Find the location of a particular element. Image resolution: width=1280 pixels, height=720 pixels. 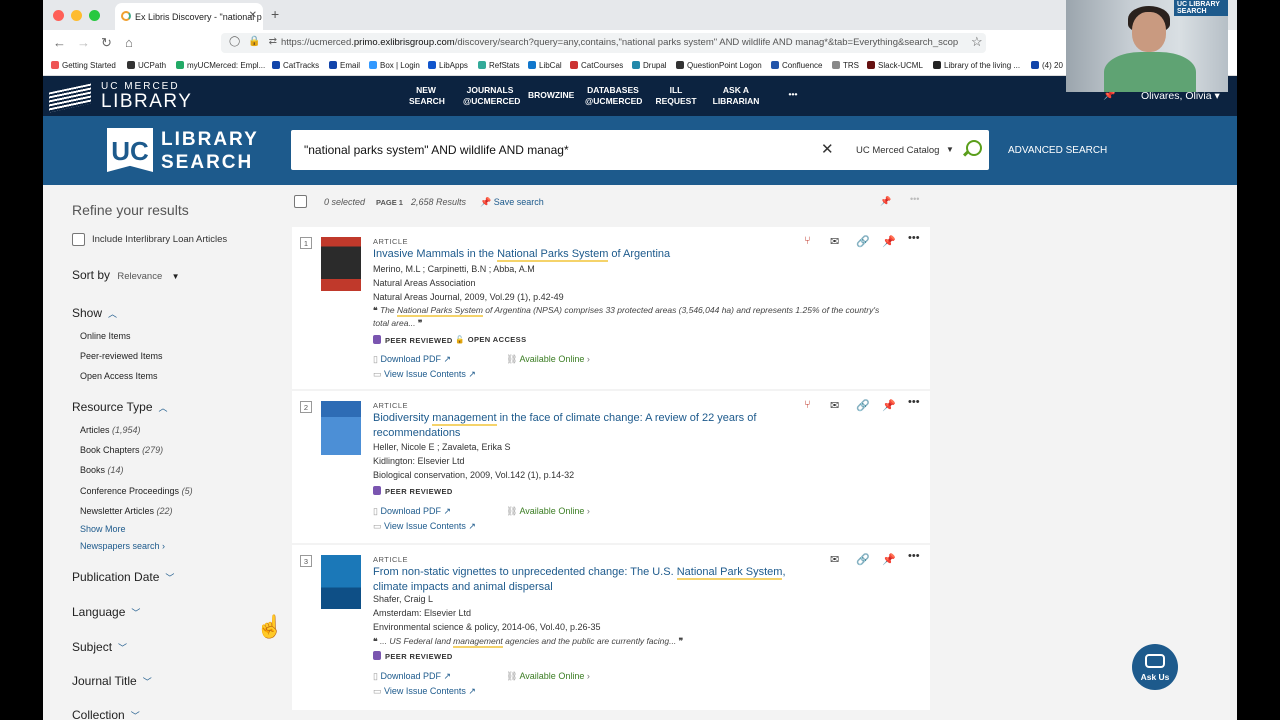

maximize-window-button is located at coordinates (94, 15).